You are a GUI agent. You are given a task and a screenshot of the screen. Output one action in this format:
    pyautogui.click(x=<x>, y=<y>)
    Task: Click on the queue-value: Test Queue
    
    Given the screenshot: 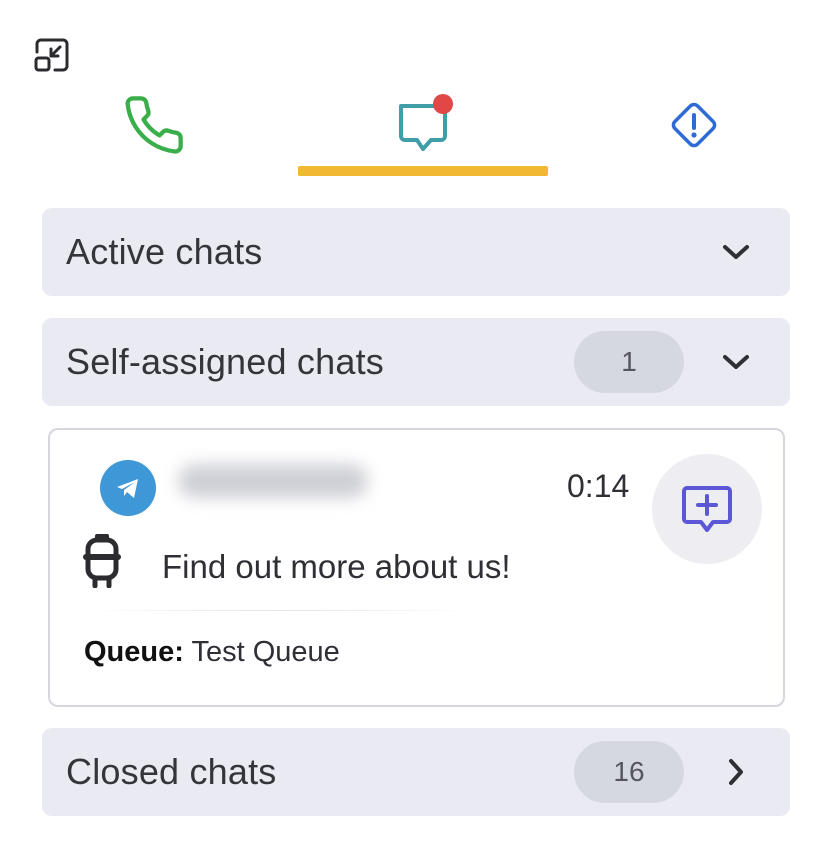 What is the action you would take?
    pyautogui.click(x=265, y=652)
    